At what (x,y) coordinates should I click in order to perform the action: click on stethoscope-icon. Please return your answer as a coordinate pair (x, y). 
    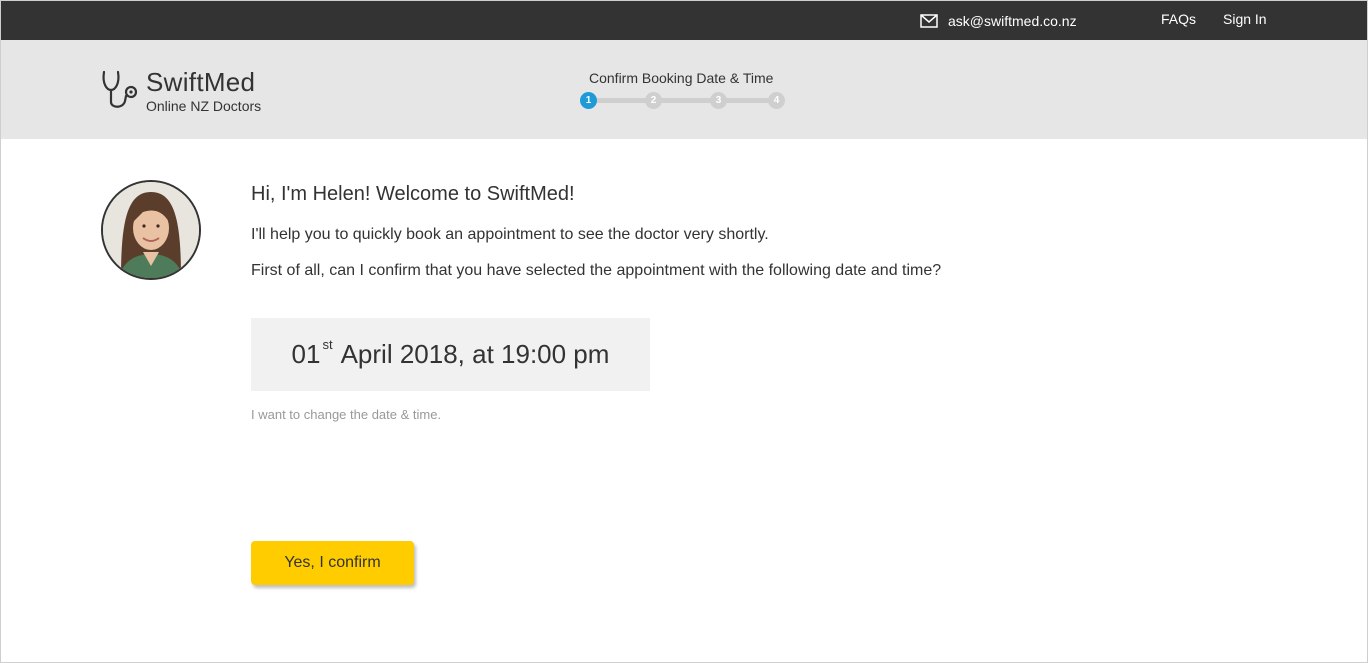
    Looking at the image, I should click on (120, 89).